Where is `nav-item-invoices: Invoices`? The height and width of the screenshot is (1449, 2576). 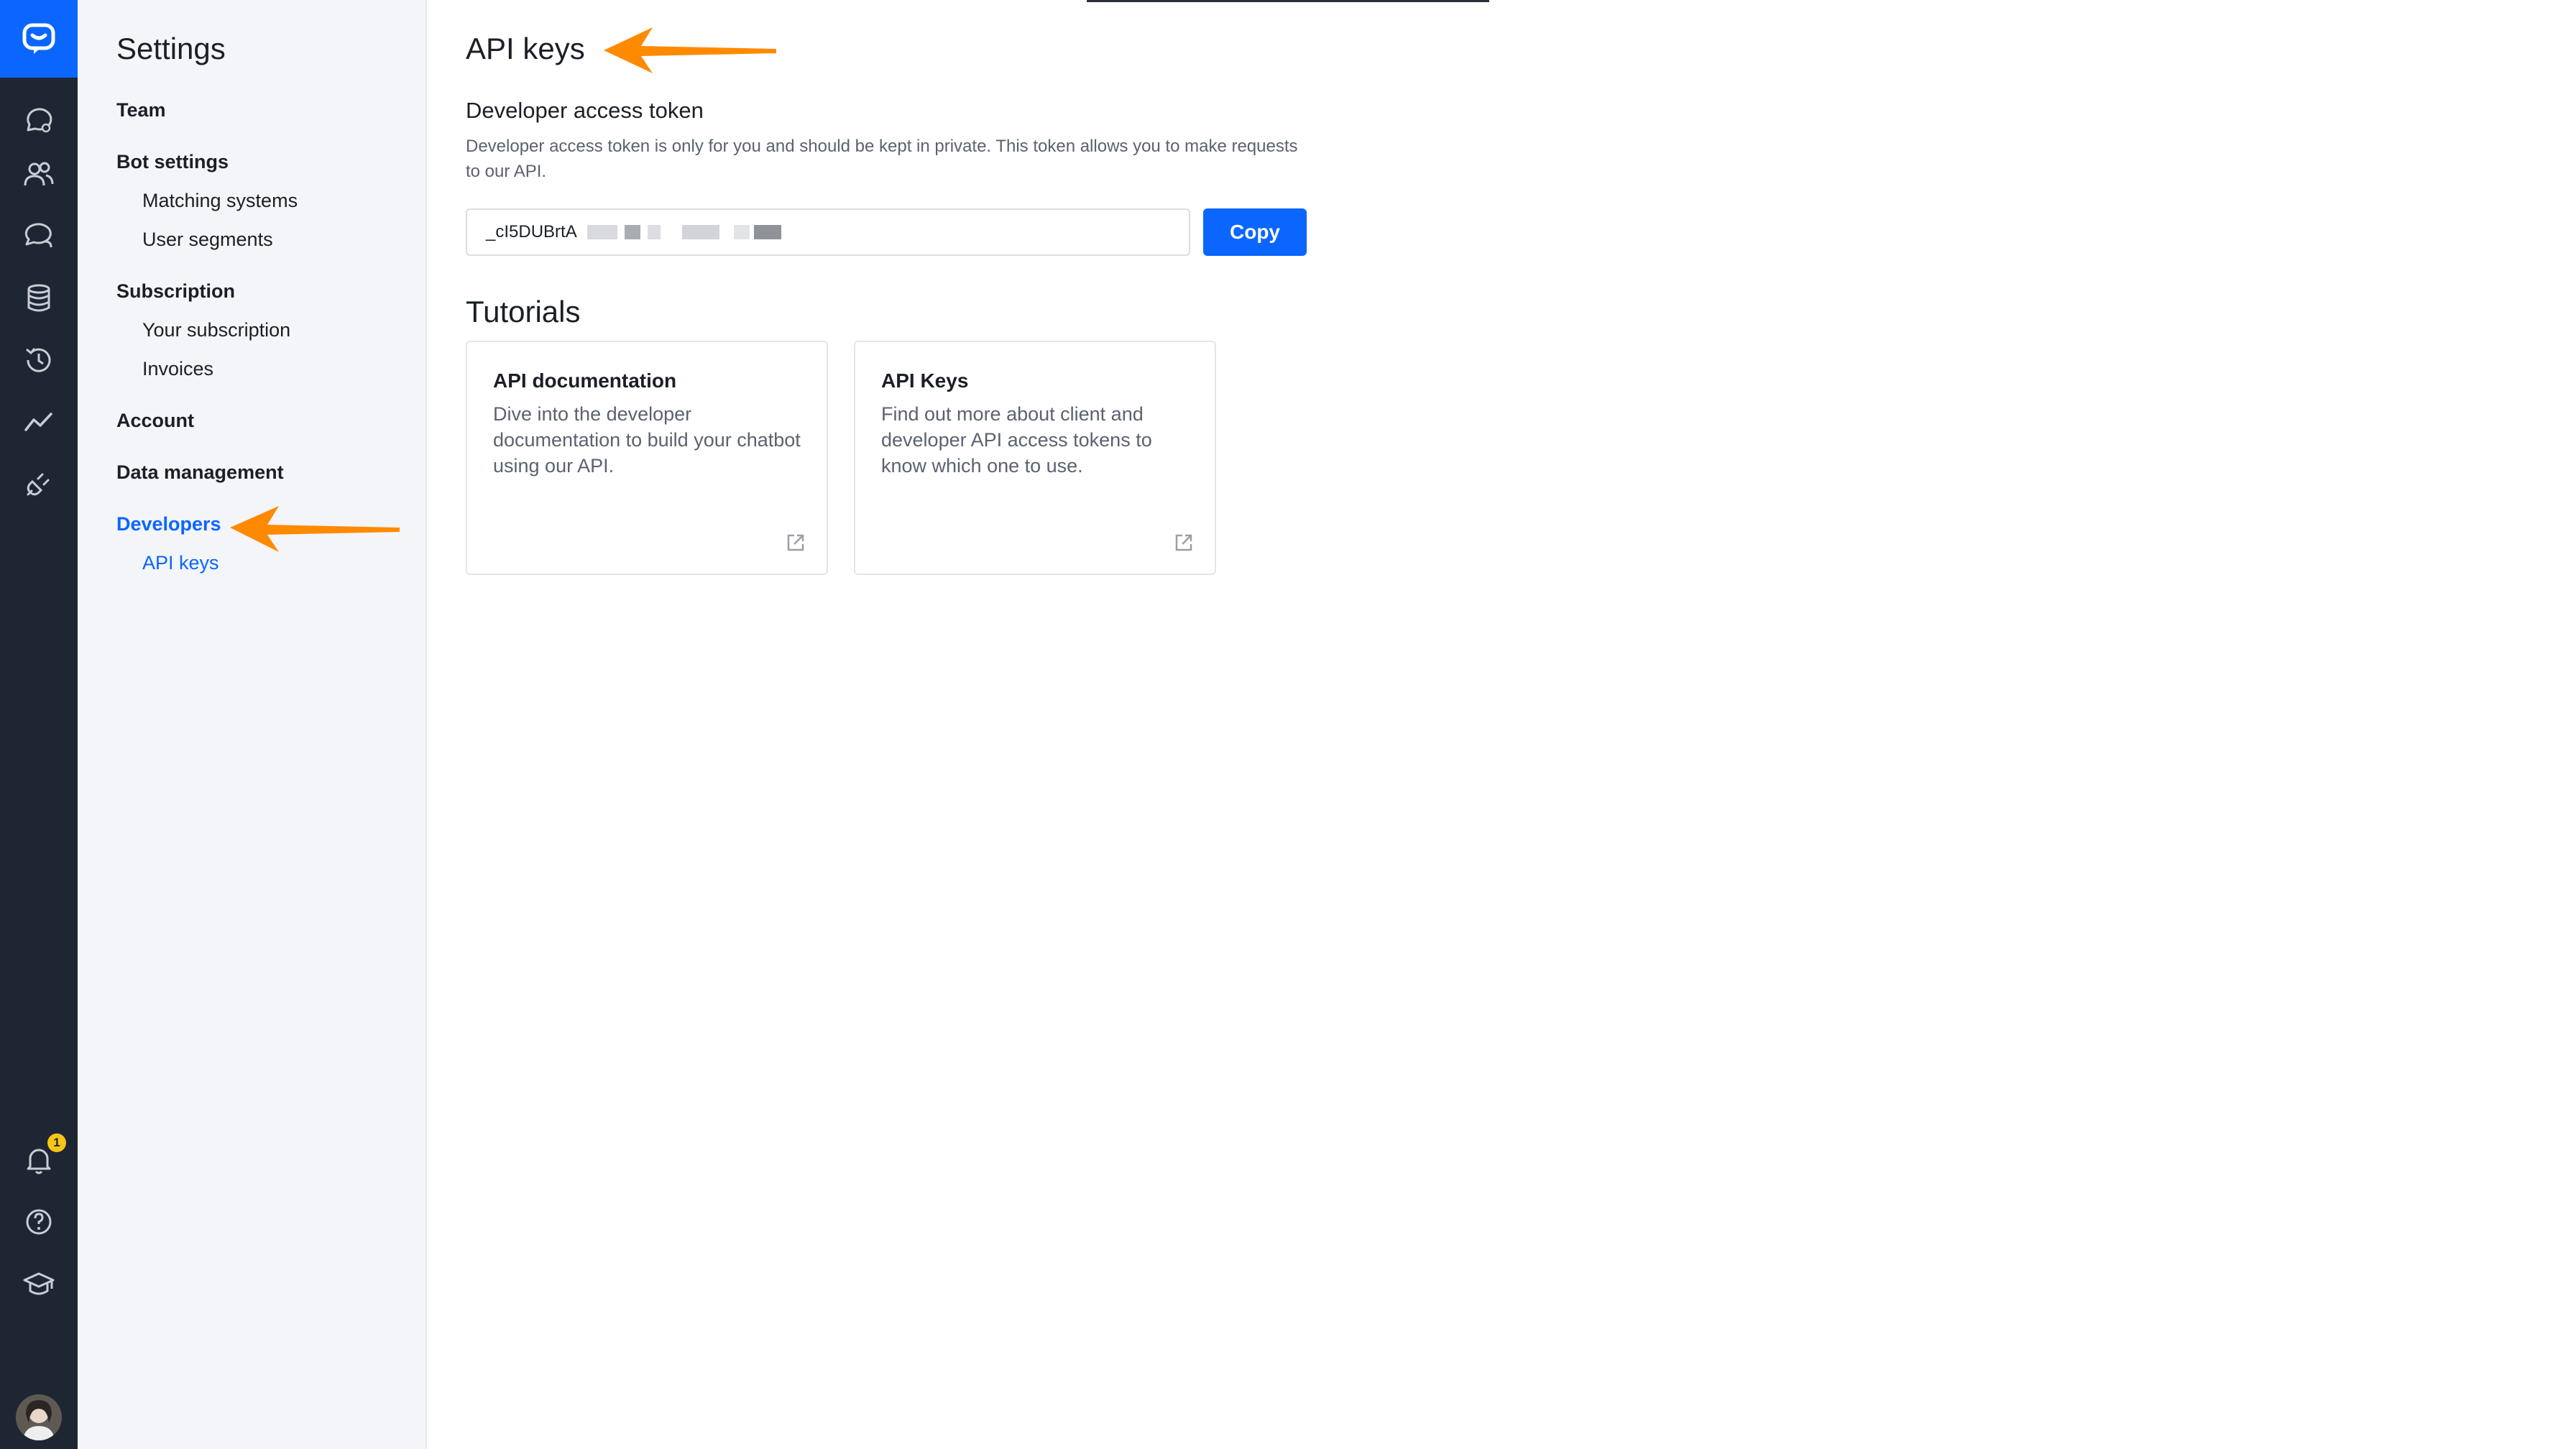
nav-item-invoices: Invoices is located at coordinates (177, 369).